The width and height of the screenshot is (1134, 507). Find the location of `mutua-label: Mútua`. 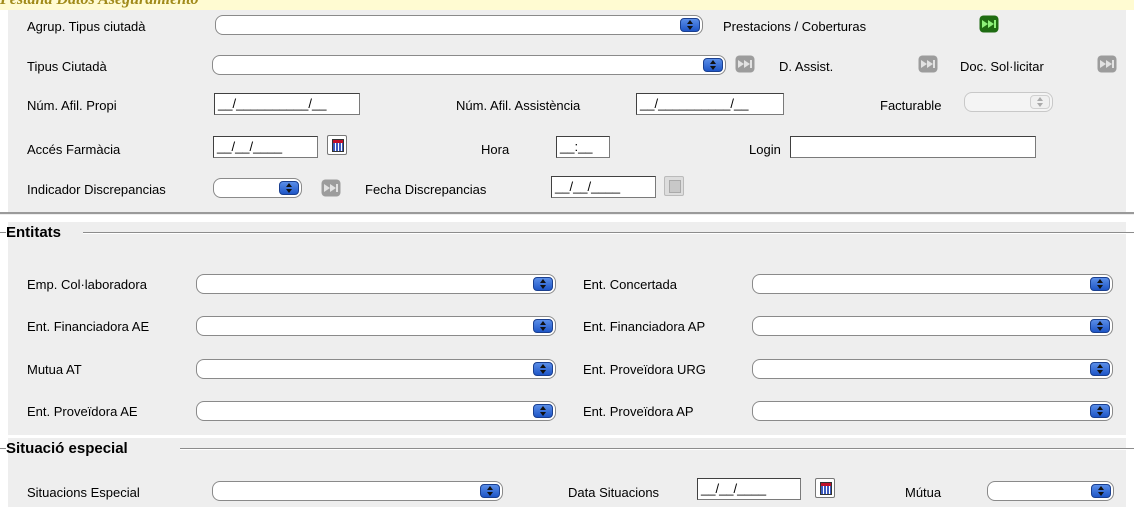

mutua-label: Mútua is located at coordinates (923, 492).